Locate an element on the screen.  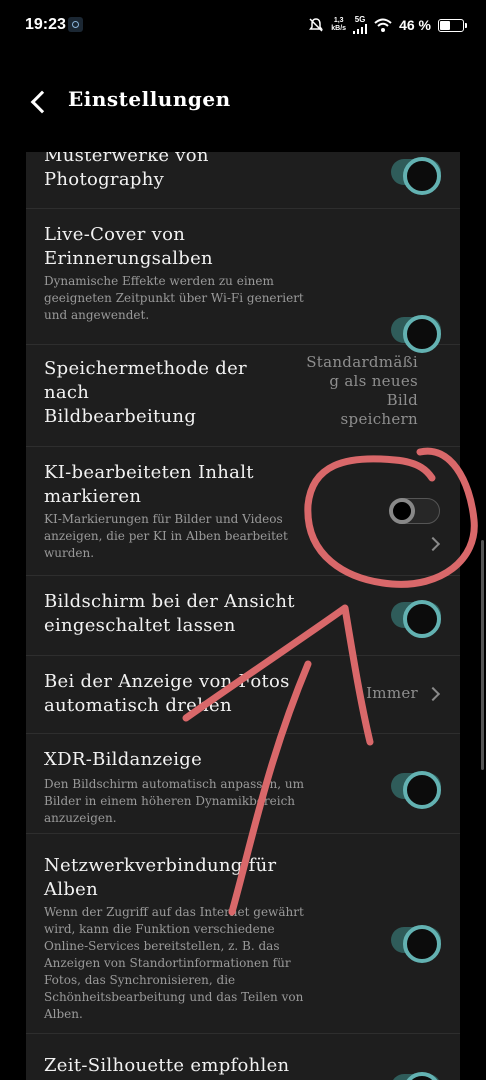
setting-title: Speichermethode der nach Bildbearbeitung is located at coordinates (145, 392).